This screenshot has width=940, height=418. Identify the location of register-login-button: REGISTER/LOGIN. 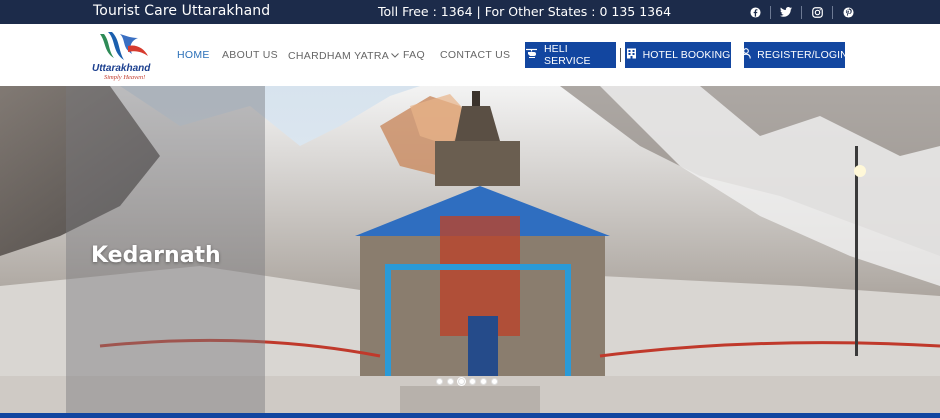
(794, 55).